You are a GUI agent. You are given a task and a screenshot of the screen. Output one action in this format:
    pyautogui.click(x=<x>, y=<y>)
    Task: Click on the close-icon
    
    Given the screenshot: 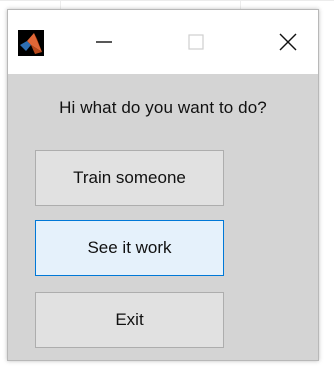 What is the action you would take?
    pyautogui.click(x=288, y=42)
    